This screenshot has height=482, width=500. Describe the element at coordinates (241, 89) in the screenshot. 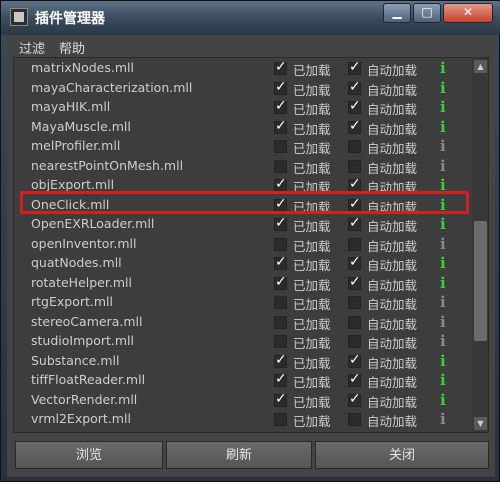

I see `plugin-row: mayaCharacterization.mll 已加载 自动加载 i` at that location.